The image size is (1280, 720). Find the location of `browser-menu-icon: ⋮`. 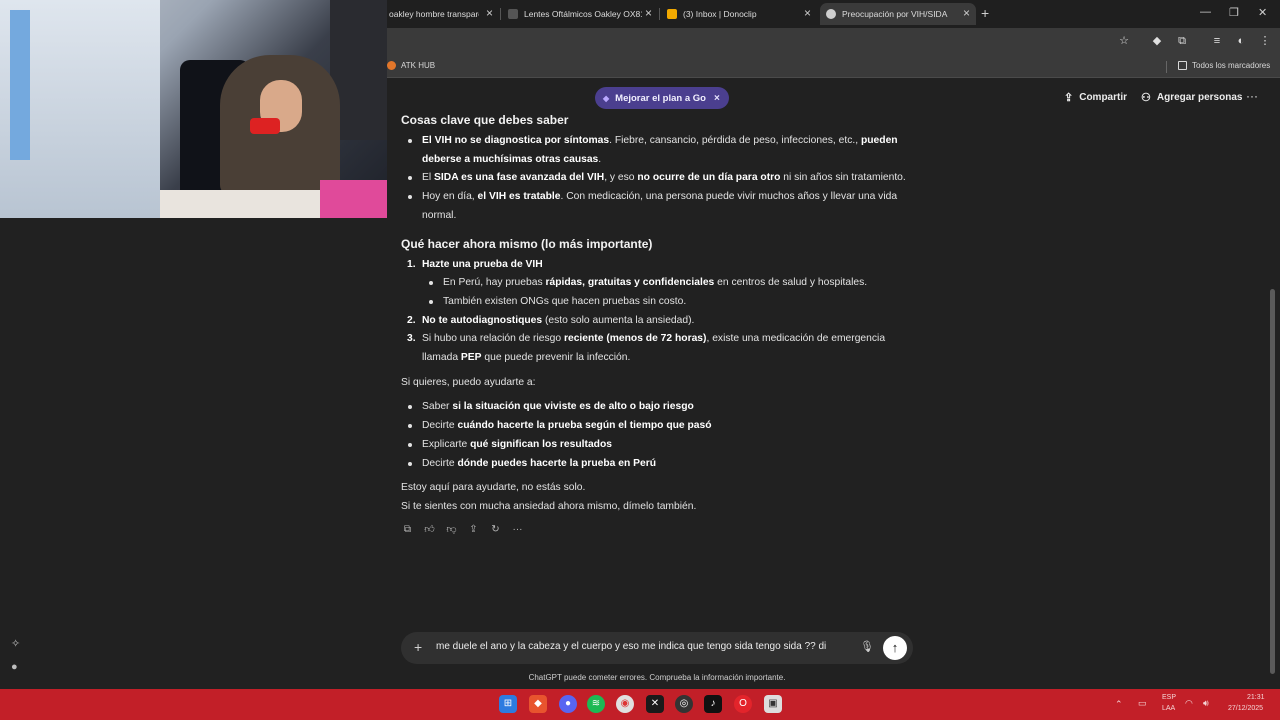

browser-menu-icon: ⋮ is located at coordinates (1265, 41).